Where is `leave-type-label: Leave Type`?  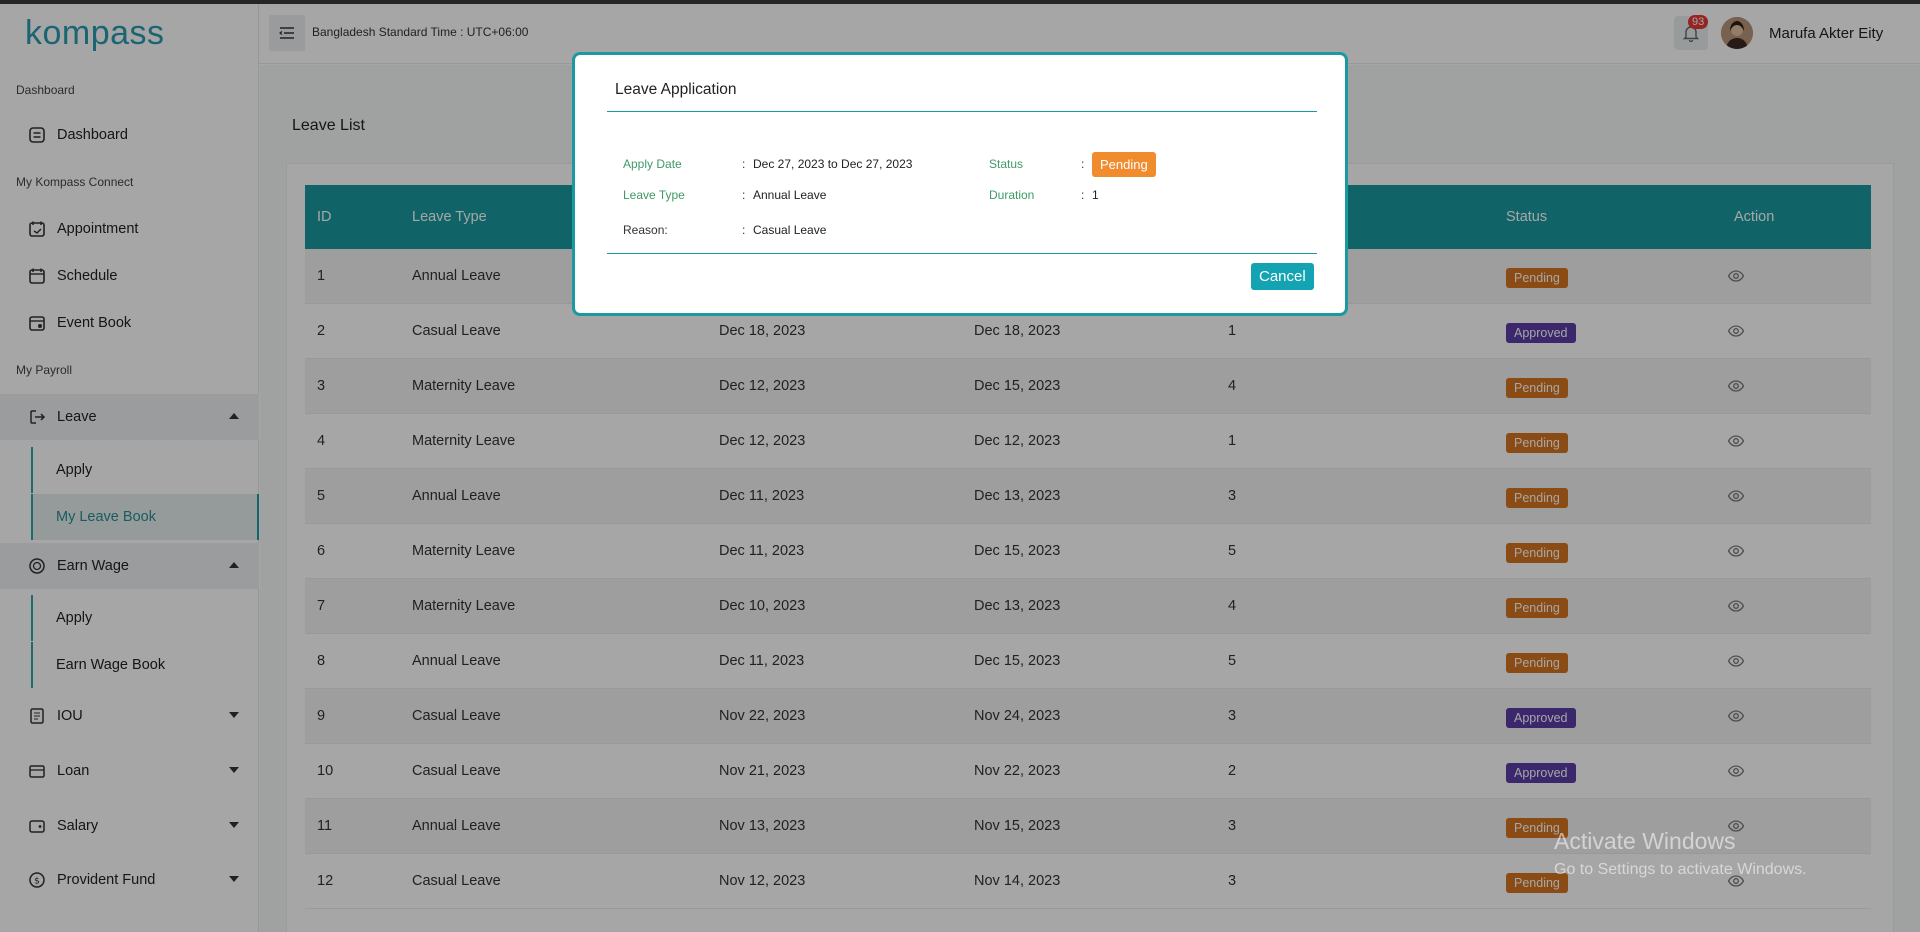 leave-type-label: Leave Type is located at coordinates (654, 195).